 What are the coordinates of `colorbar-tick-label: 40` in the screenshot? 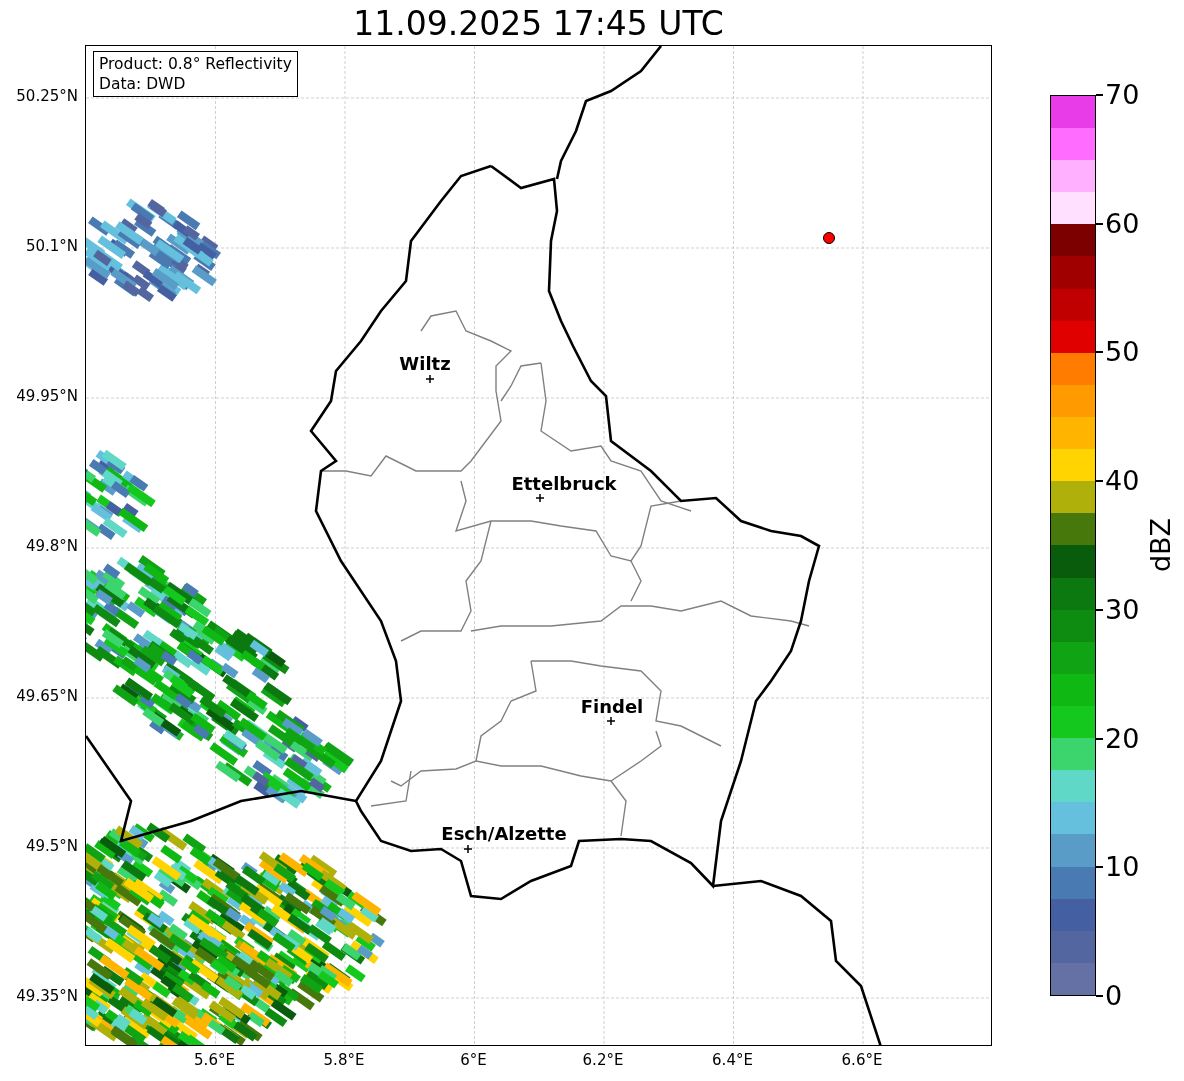 It's located at (1122, 481).